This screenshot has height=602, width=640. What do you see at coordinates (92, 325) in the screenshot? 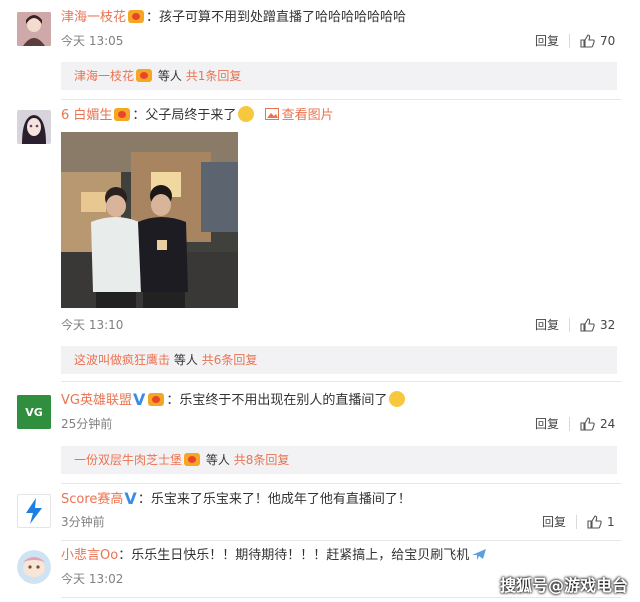
I see `timestamp: 今天 13:10` at bounding box center [92, 325].